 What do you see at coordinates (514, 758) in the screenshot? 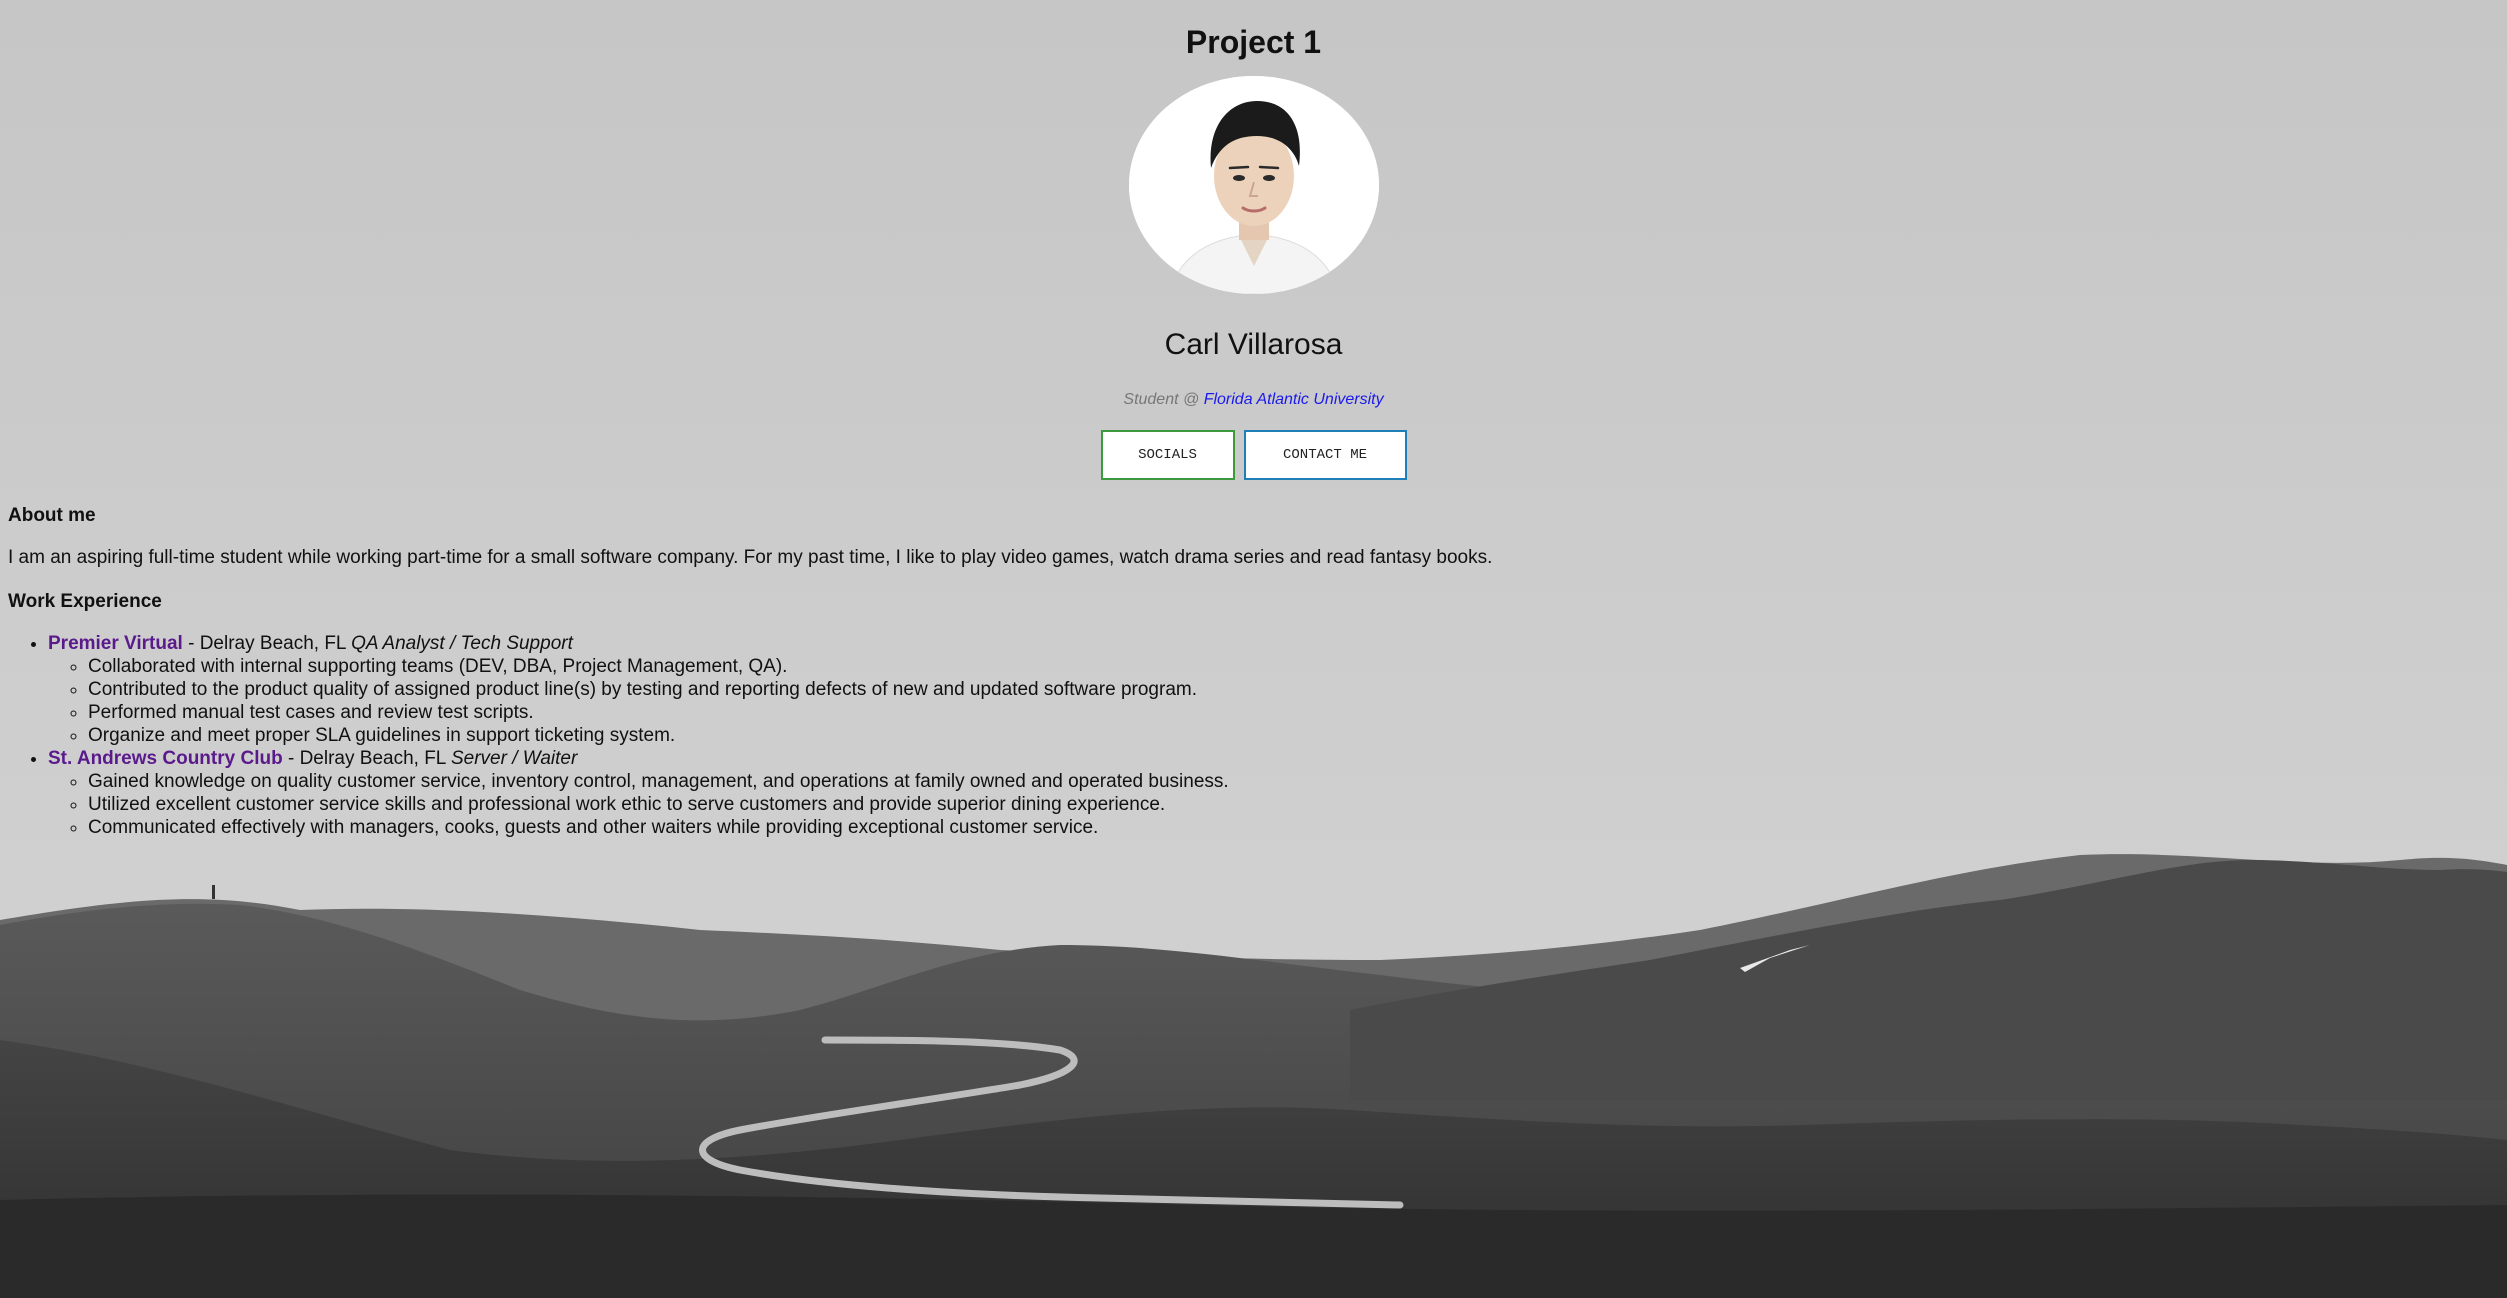
I see `job-role: Server / Waiter` at bounding box center [514, 758].